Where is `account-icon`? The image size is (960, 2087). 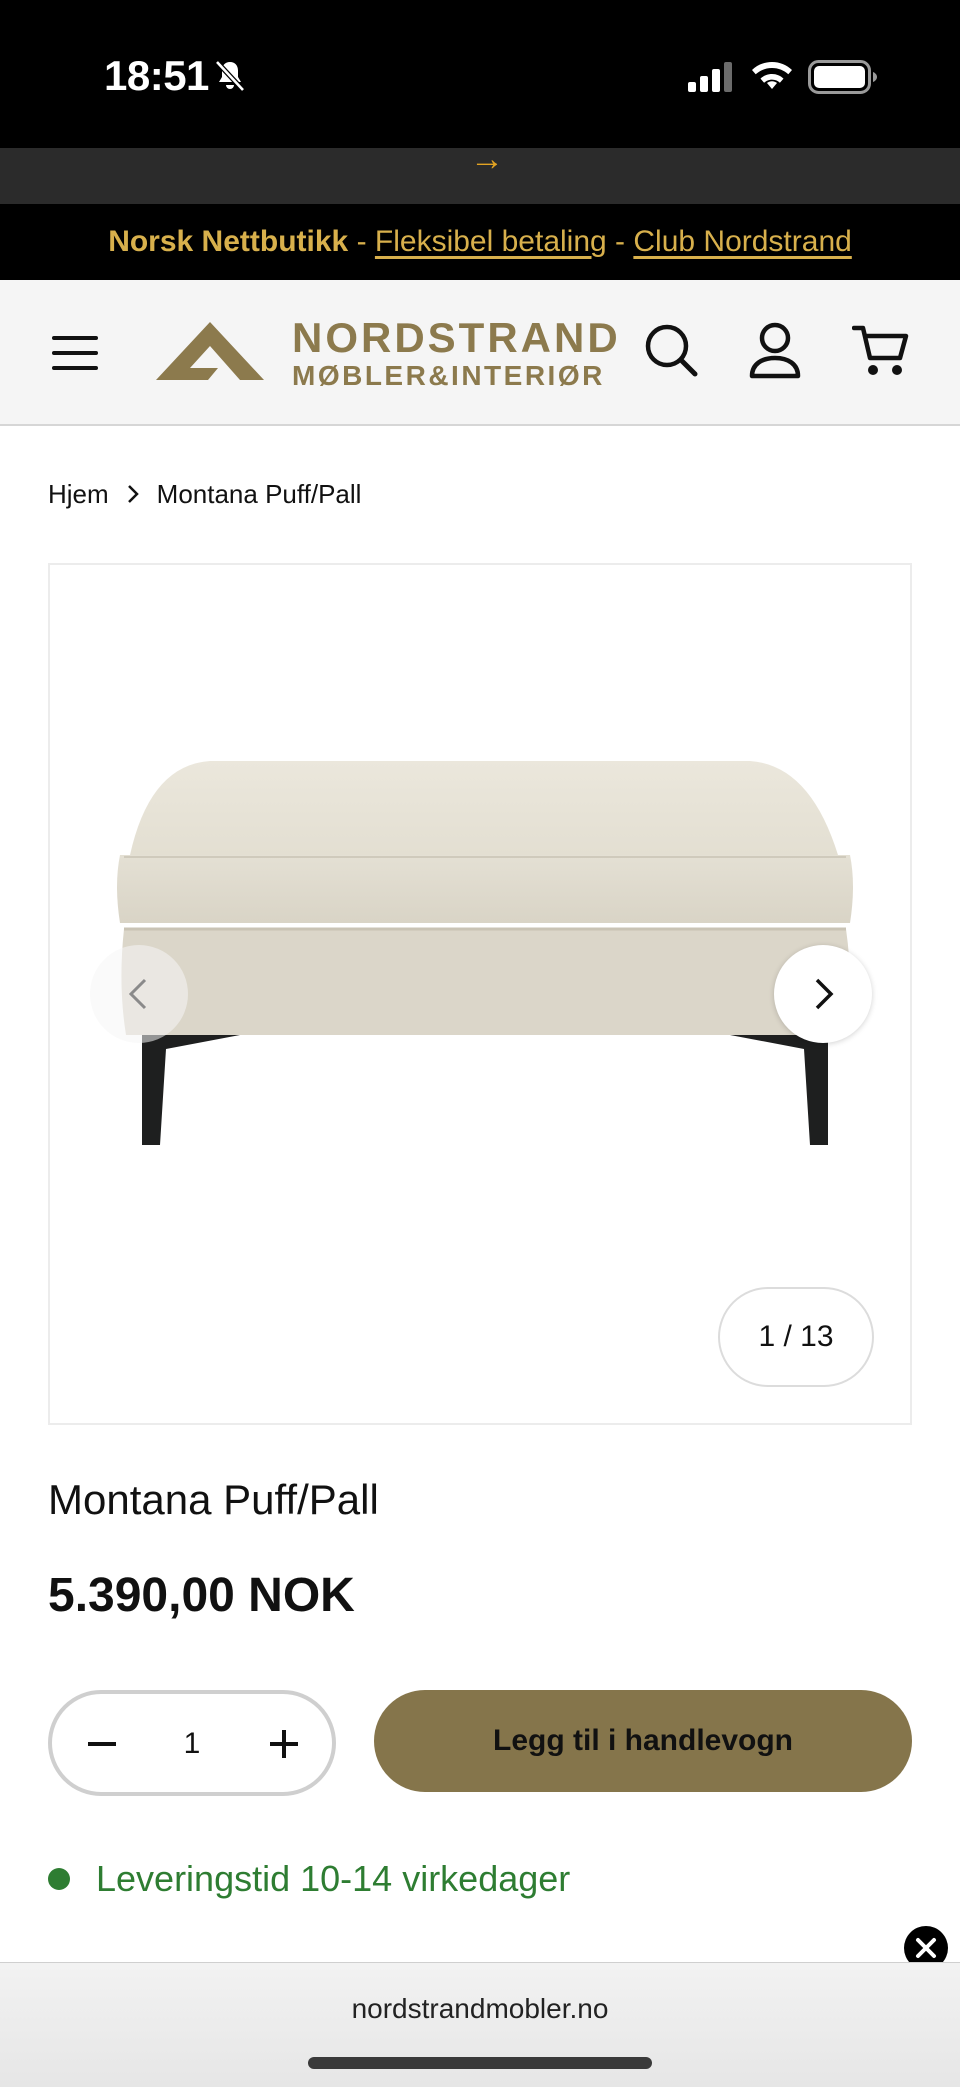 account-icon is located at coordinates (775, 350).